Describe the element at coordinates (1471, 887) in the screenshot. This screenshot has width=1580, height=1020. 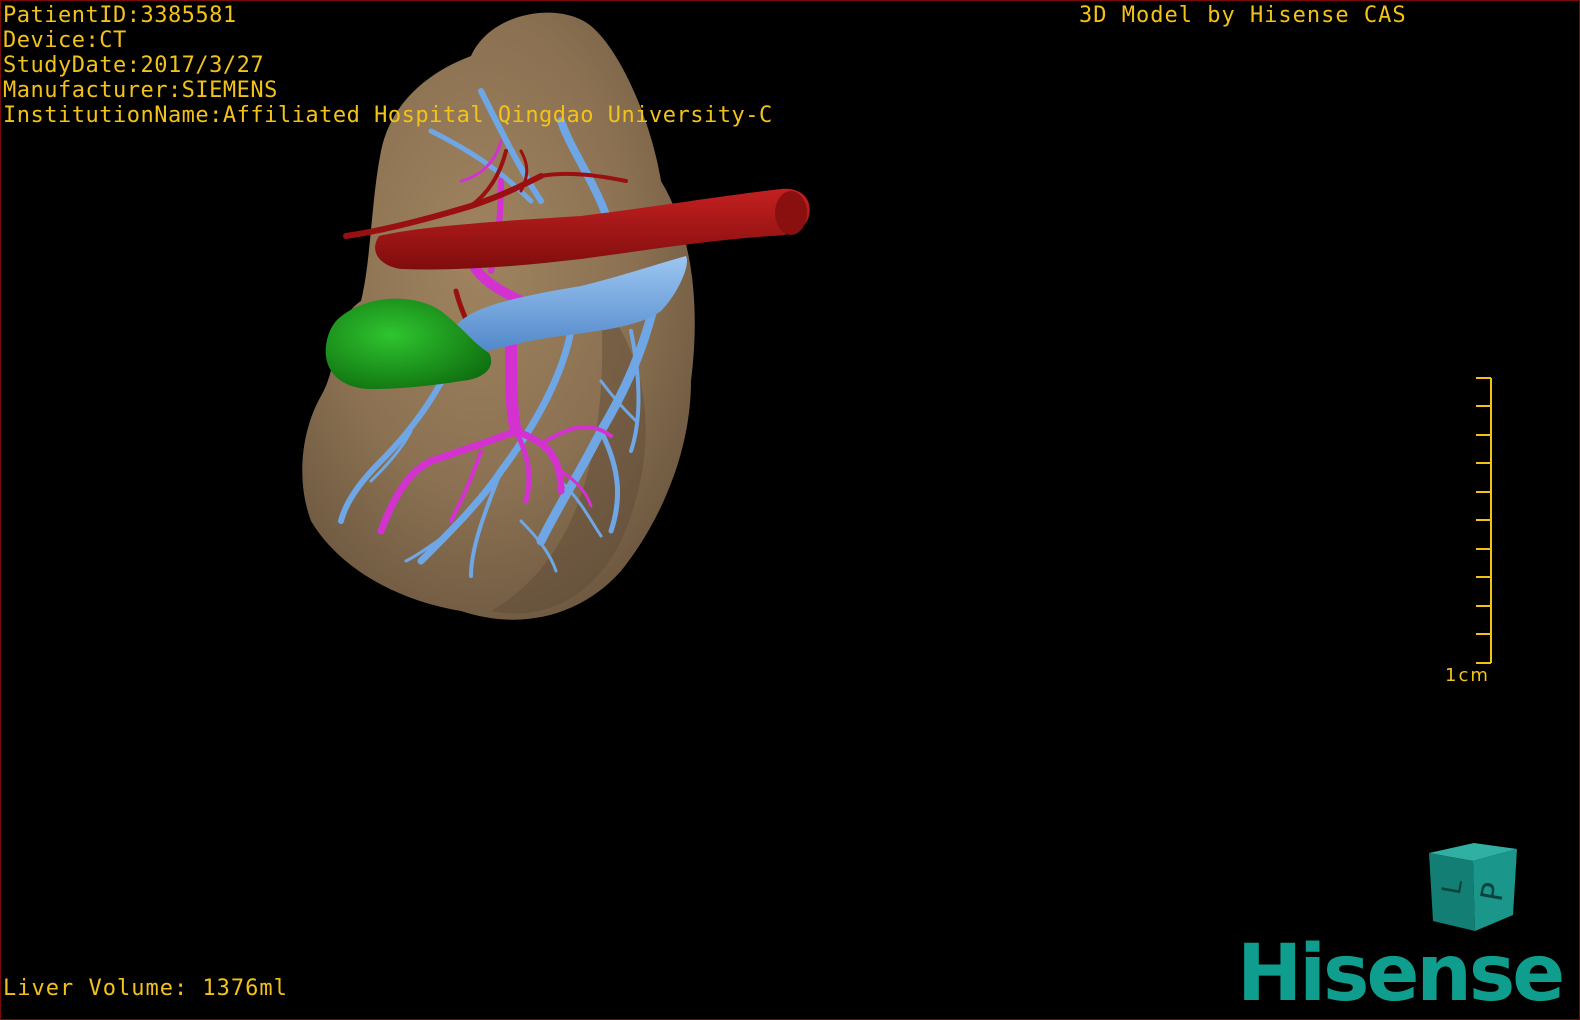
I see `orientation-cube-icon: L P` at that location.